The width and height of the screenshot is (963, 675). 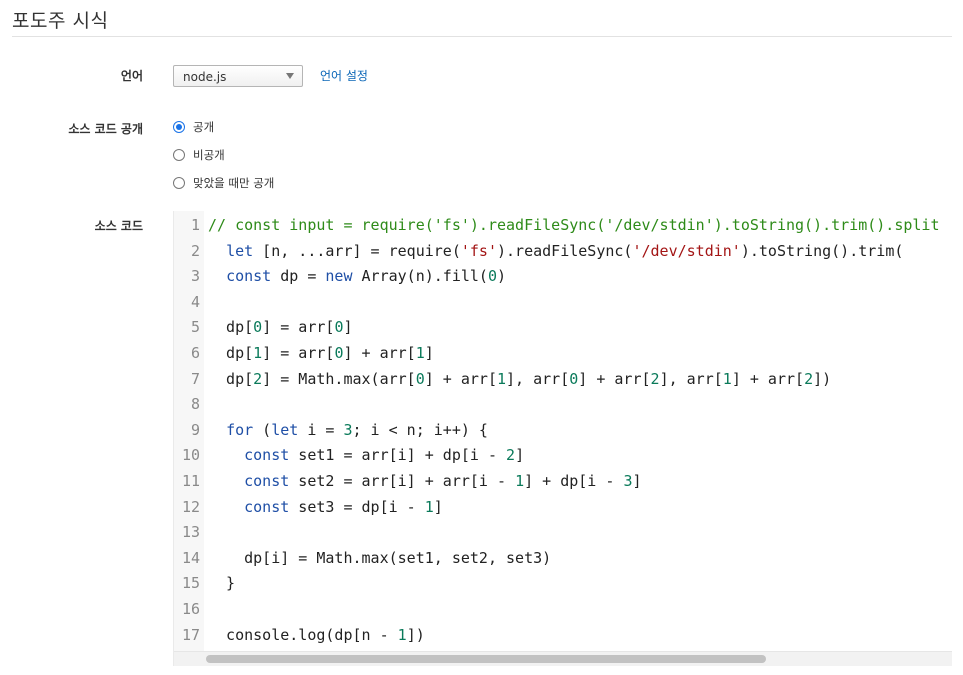 I want to click on line-number: 12, so click(x=190, y=506).